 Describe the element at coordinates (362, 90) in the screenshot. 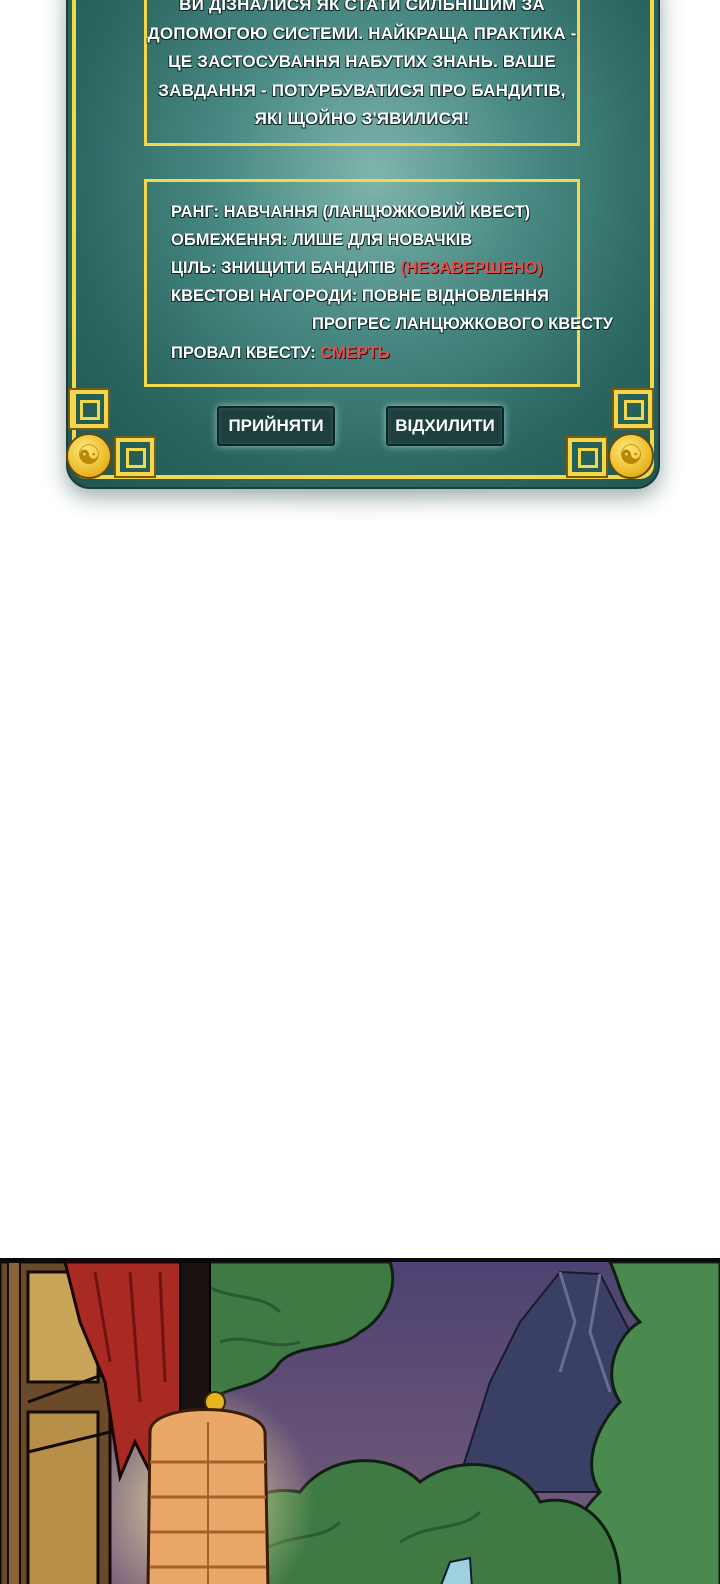

I see `description-line: ЗАВДАННЯ - ПОТУРБУВАТИСЯ ПРО БАНДИТІВ,` at that location.